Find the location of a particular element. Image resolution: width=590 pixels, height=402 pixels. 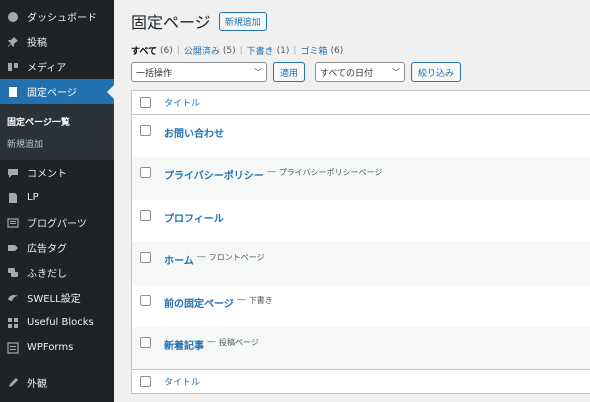

row-title-link: プライバシーポリシー is located at coordinates (214, 174).